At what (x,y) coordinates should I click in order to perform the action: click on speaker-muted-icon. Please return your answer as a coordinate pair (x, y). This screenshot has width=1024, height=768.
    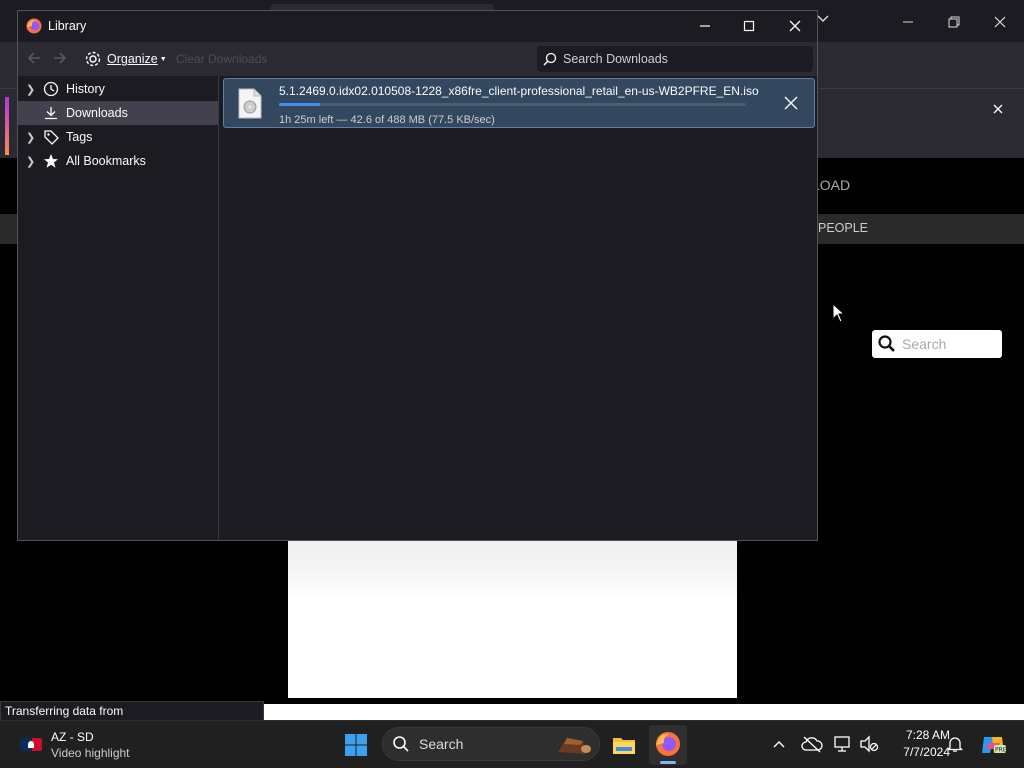
    Looking at the image, I should click on (869, 744).